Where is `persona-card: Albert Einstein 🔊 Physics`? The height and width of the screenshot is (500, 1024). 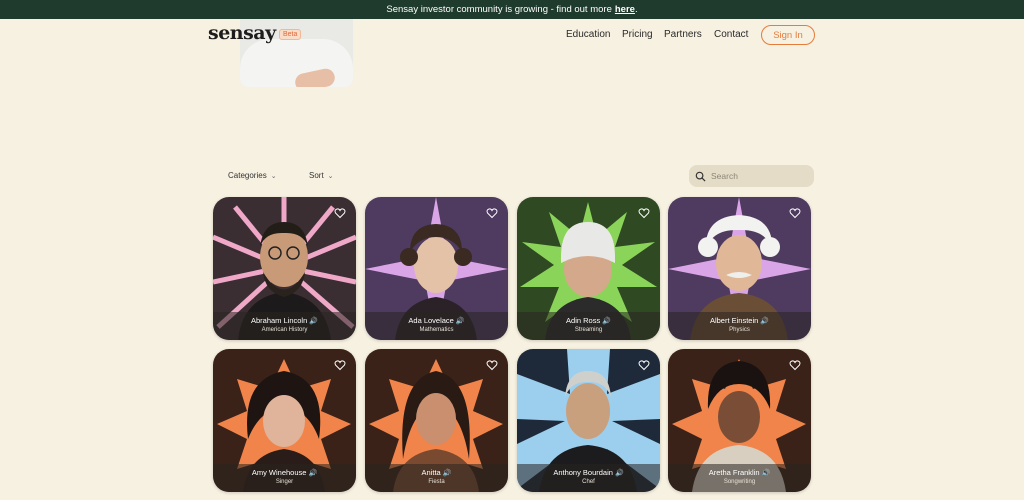 persona-card: Albert Einstein 🔊 Physics is located at coordinates (739, 268).